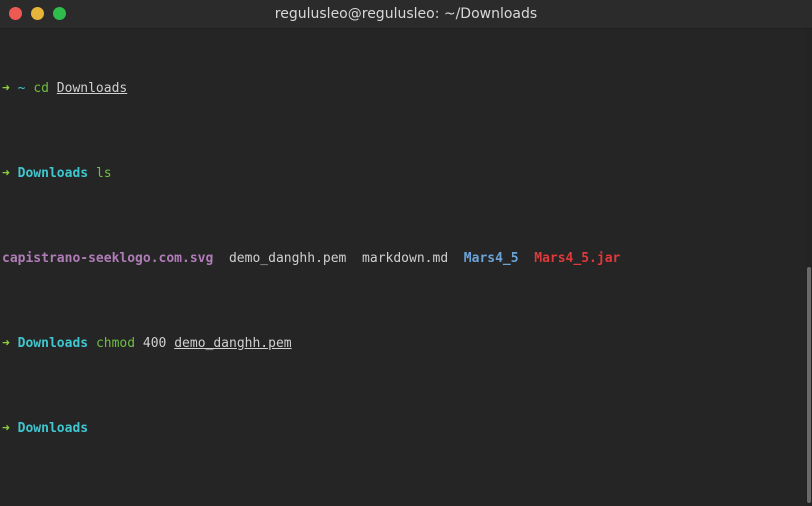 Image resolution: width=812 pixels, height=506 pixels. What do you see at coordinates (115, 343) in the screenshot?
I see `command-name: chmod` at bounding box center [115, 343].